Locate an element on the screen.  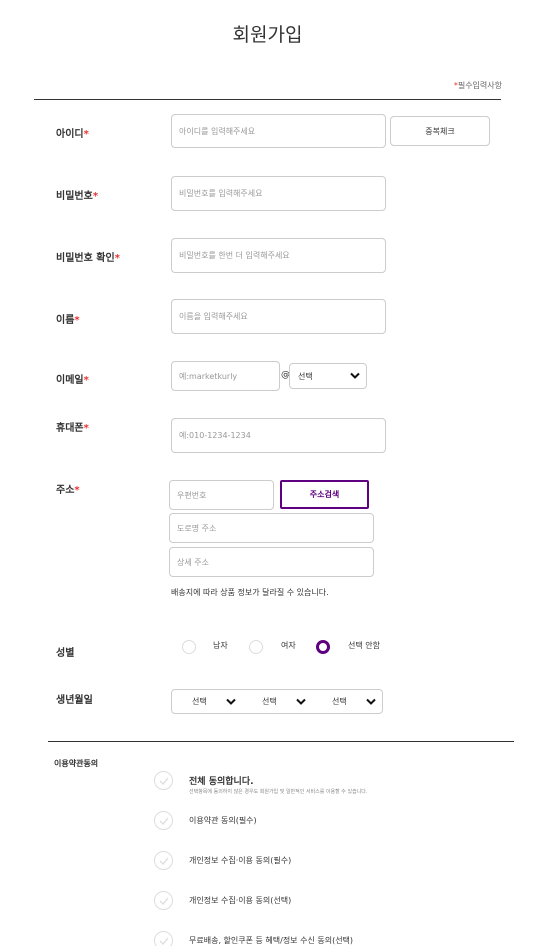
name-input is located at coordinates (278, 316).